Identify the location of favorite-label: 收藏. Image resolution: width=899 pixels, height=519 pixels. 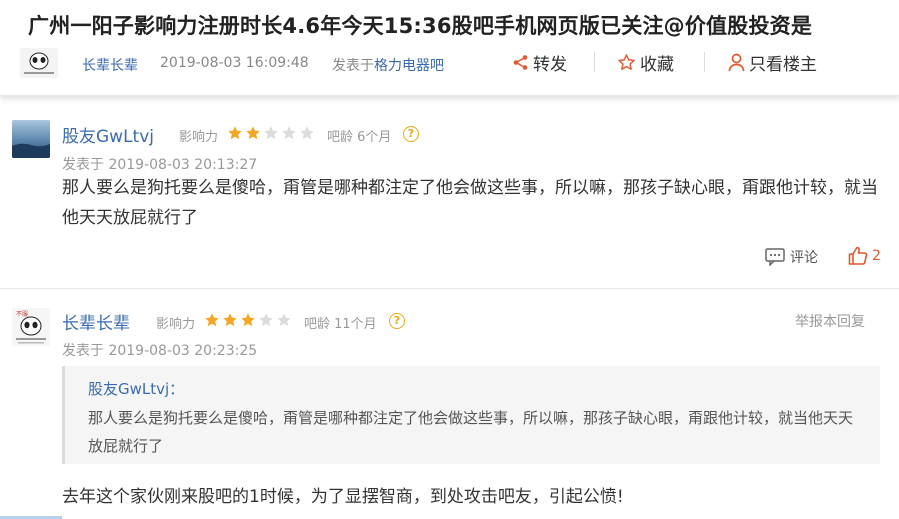
(657, 65).